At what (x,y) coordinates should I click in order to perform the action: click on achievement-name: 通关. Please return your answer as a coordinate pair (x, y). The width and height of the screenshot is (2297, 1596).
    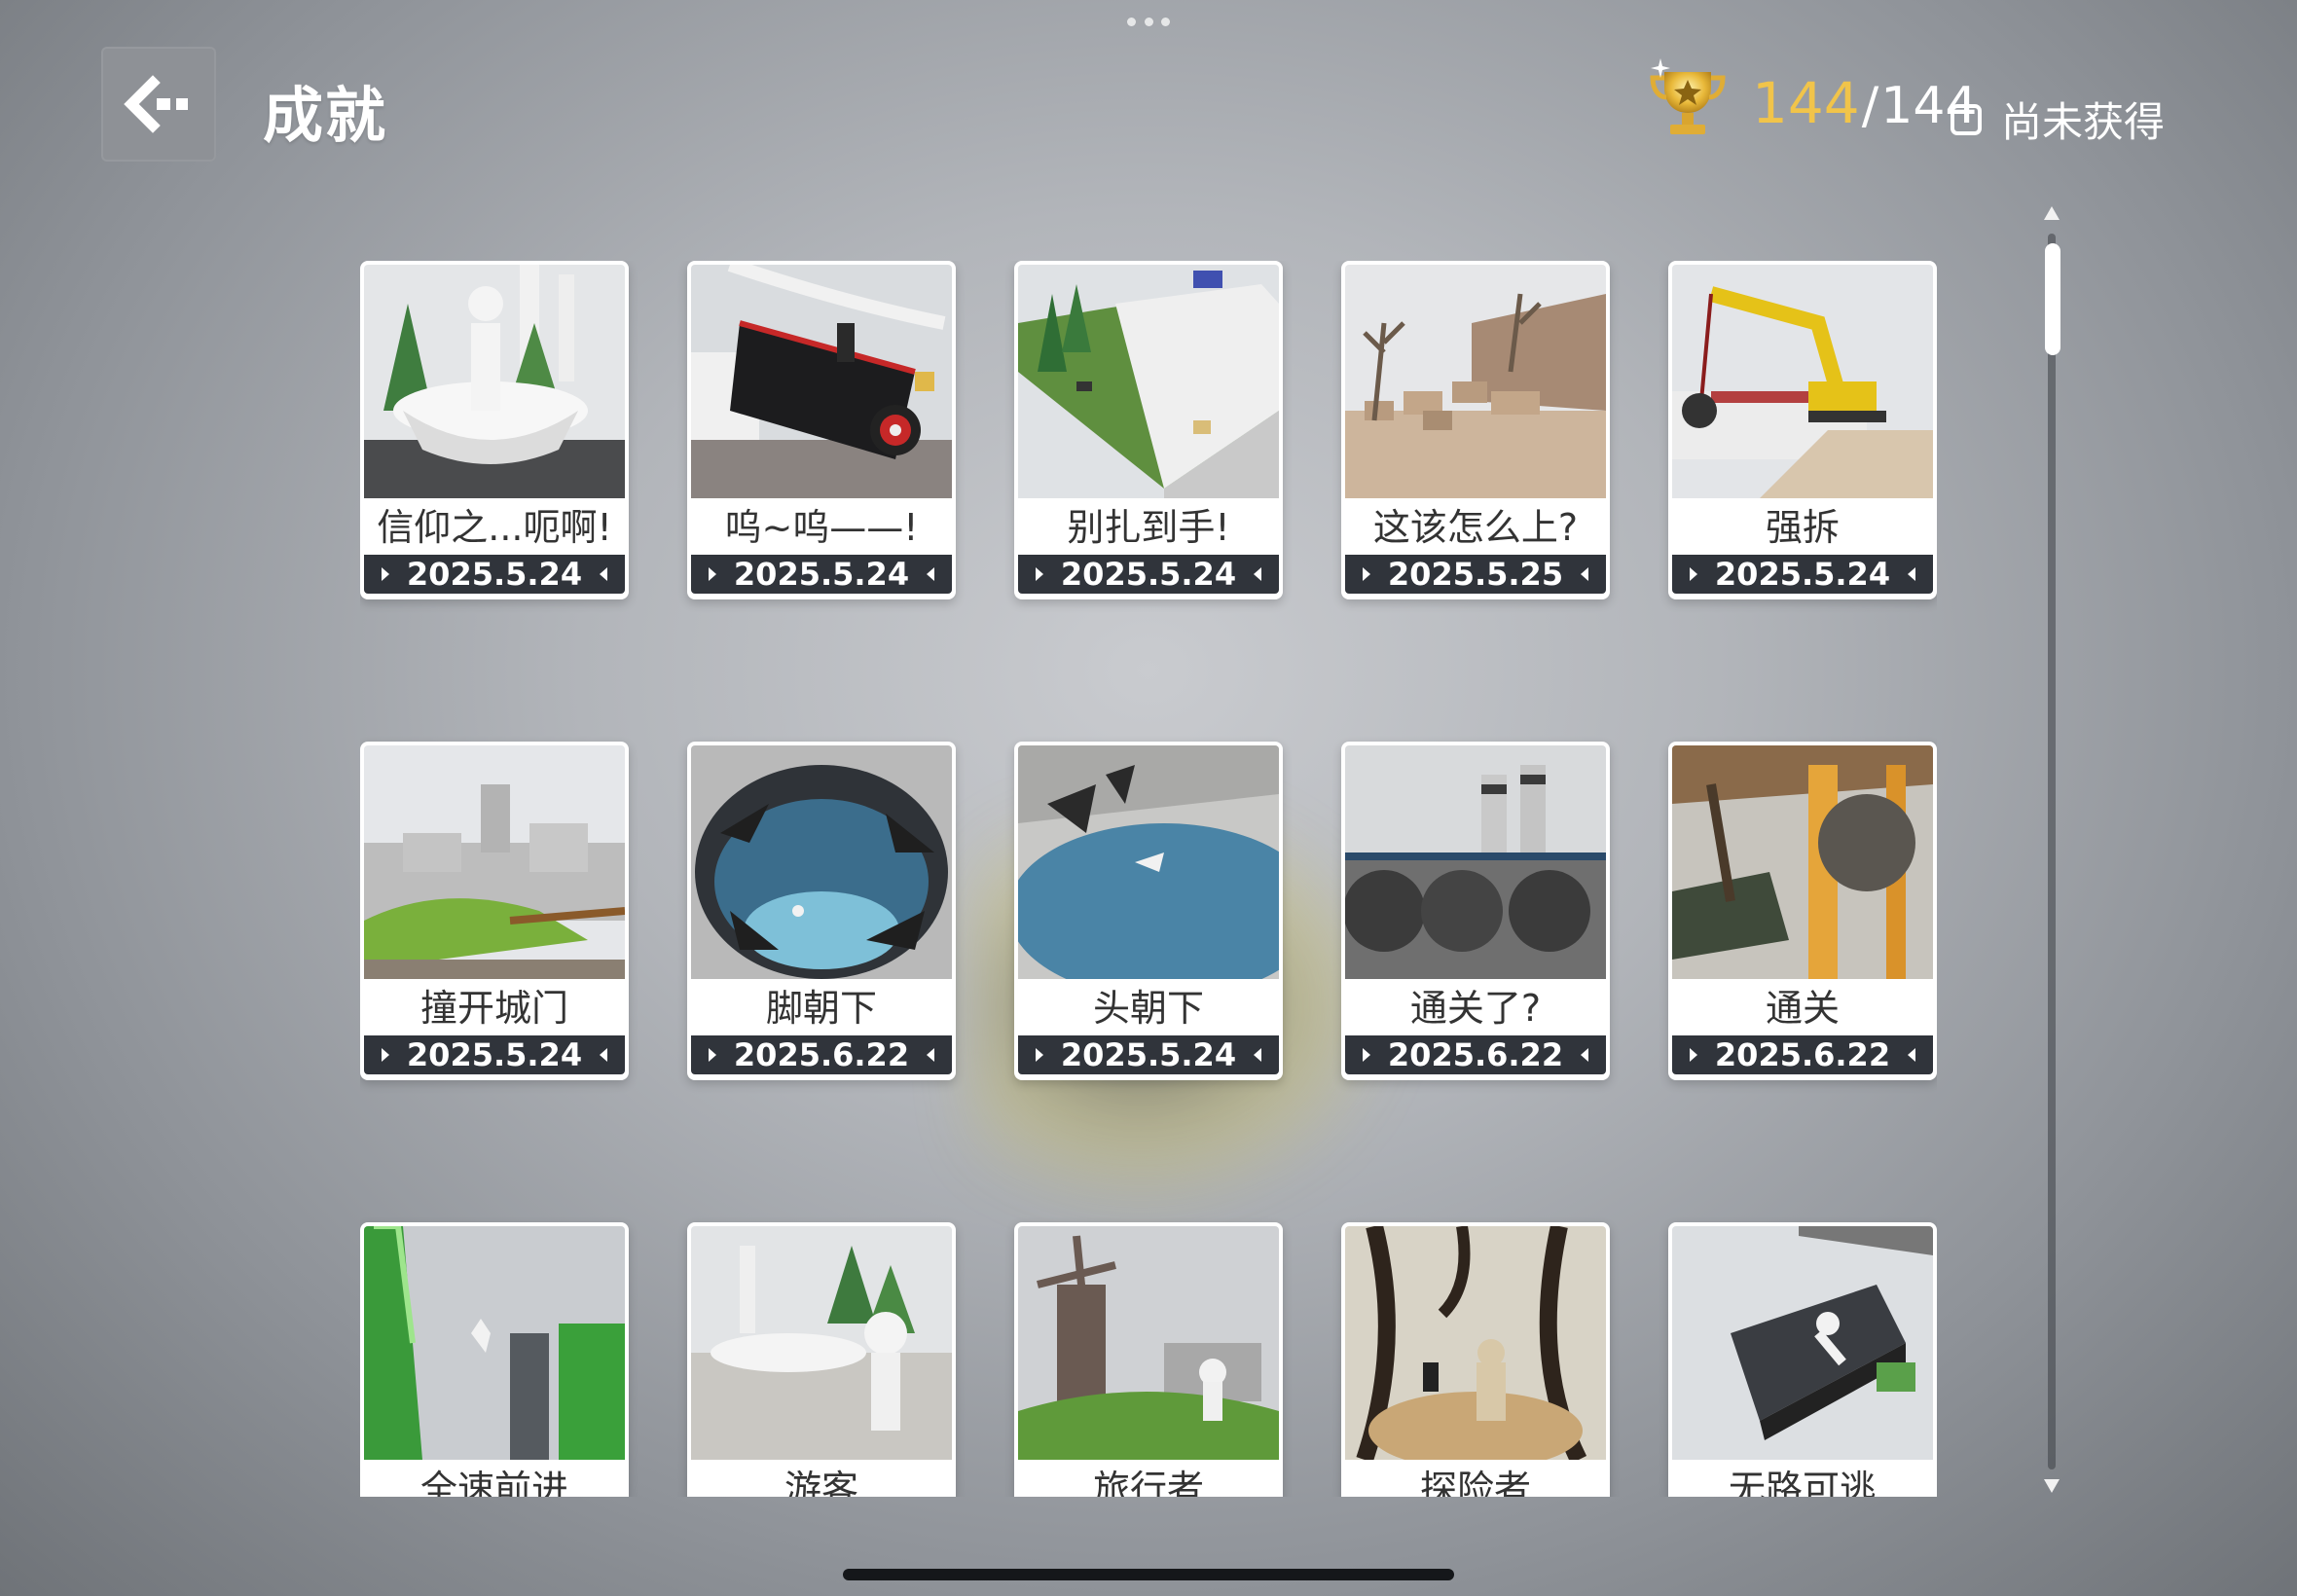
    Looking at the image, I should click on (1802, 1009).